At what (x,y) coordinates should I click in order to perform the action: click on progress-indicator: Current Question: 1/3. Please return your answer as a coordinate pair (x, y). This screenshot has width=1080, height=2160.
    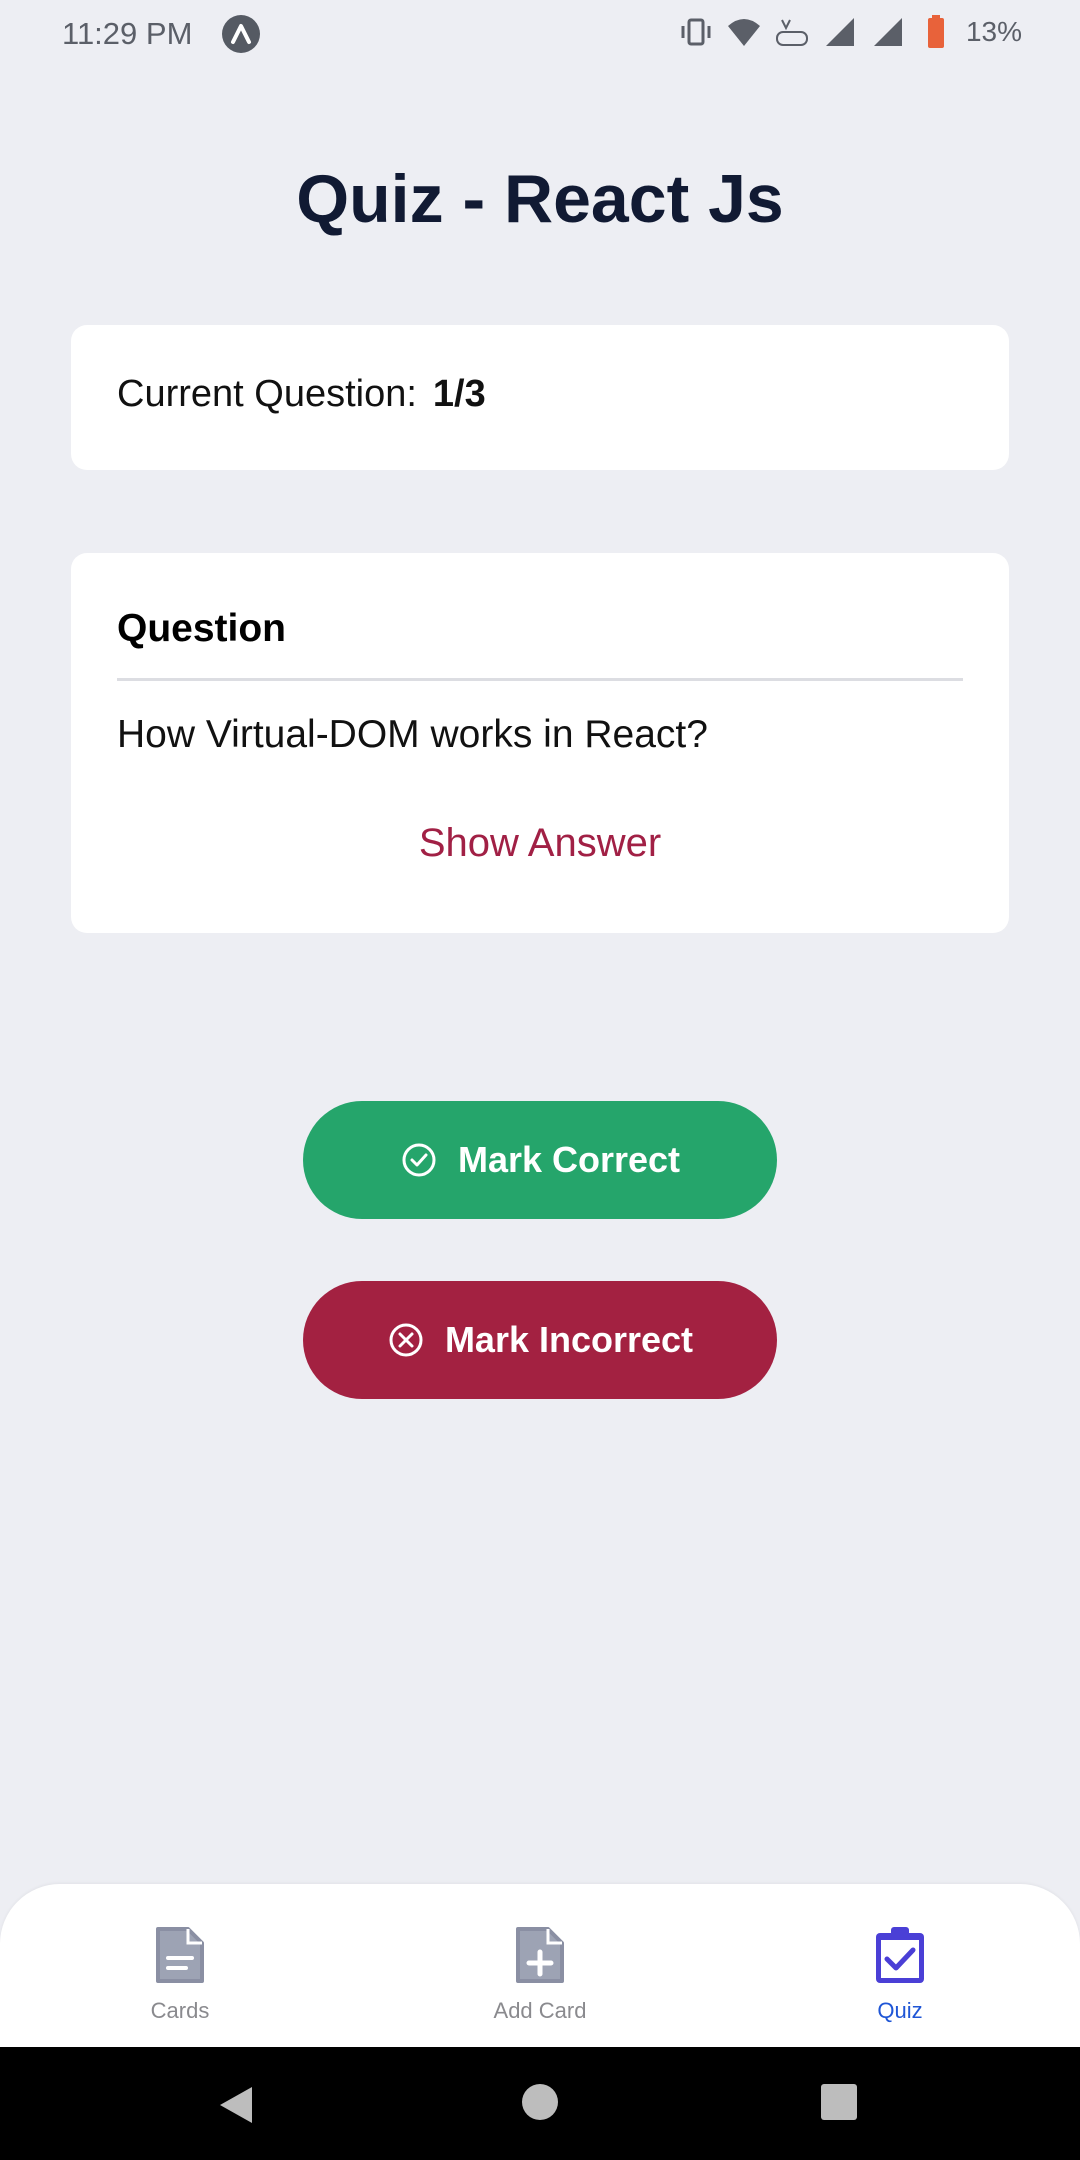
    Looking at the image, I should click on (301, 394).